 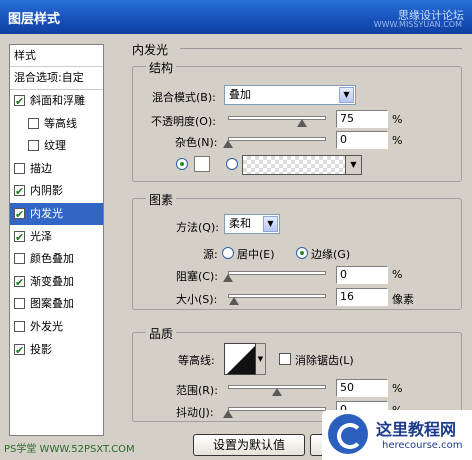 What do you see at coordinates (321, 48) in the screenshot?
I see `divider` at bounding box center [321, 48].